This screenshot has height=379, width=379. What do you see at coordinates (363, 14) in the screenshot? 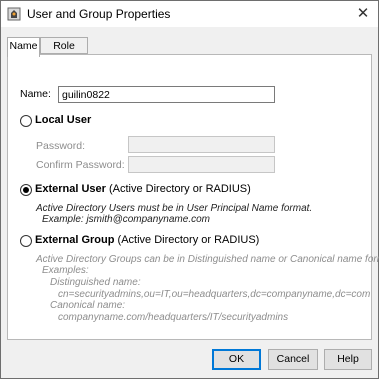
I see `close-icon: ✕` at bounding box center [363, 14].